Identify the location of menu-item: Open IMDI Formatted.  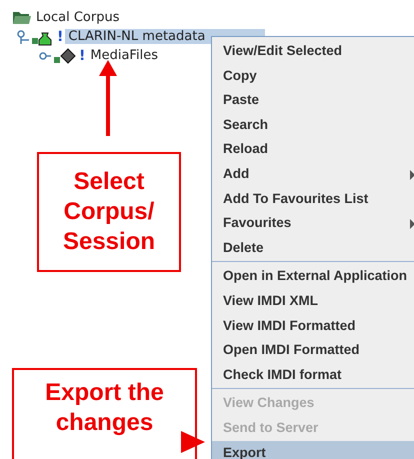
(313, 350).